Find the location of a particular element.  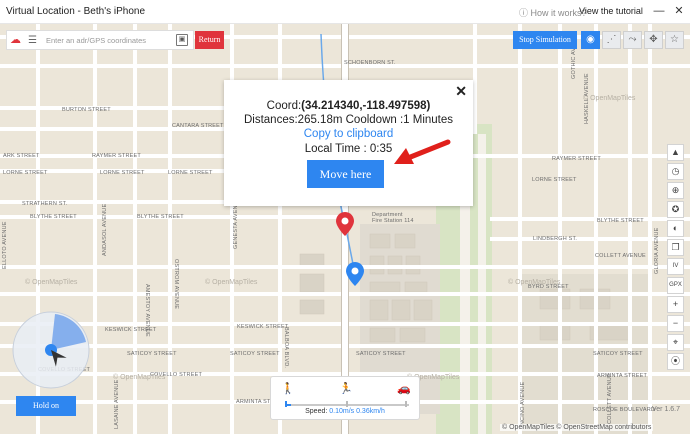

svg-text: SCHOENBORN ST. is located at coordinates (370, 63).